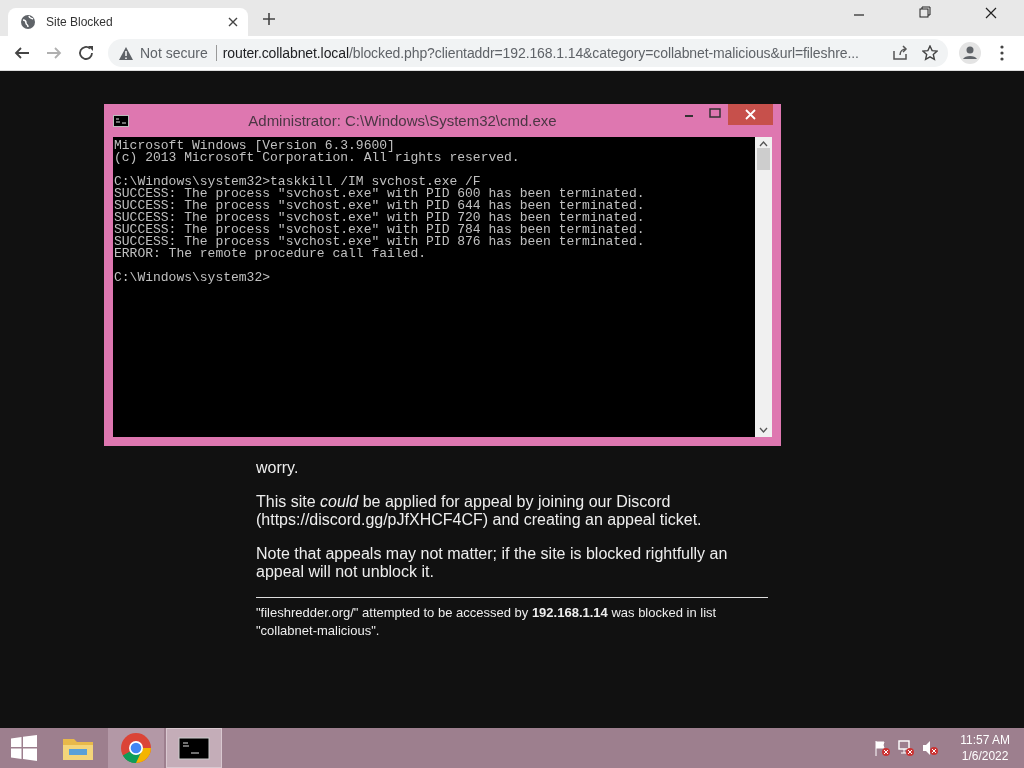  What do you see at coordinates (987, 748) in the screenshot?
I see `taskbar-clock: 11:57 AM 1/6/2022` at bounding box center [987, 748].